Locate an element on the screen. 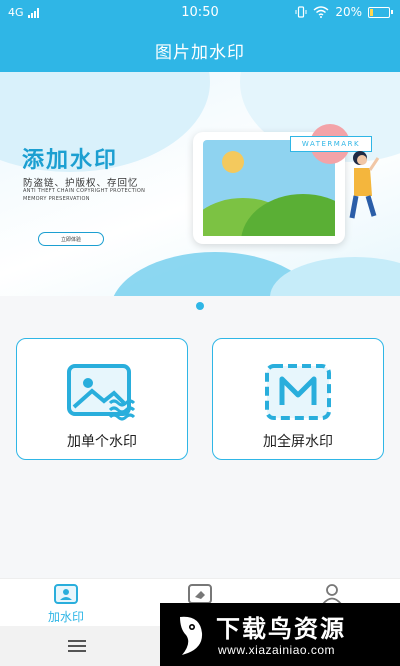  battery-icon is located at coordinates (380, 12).